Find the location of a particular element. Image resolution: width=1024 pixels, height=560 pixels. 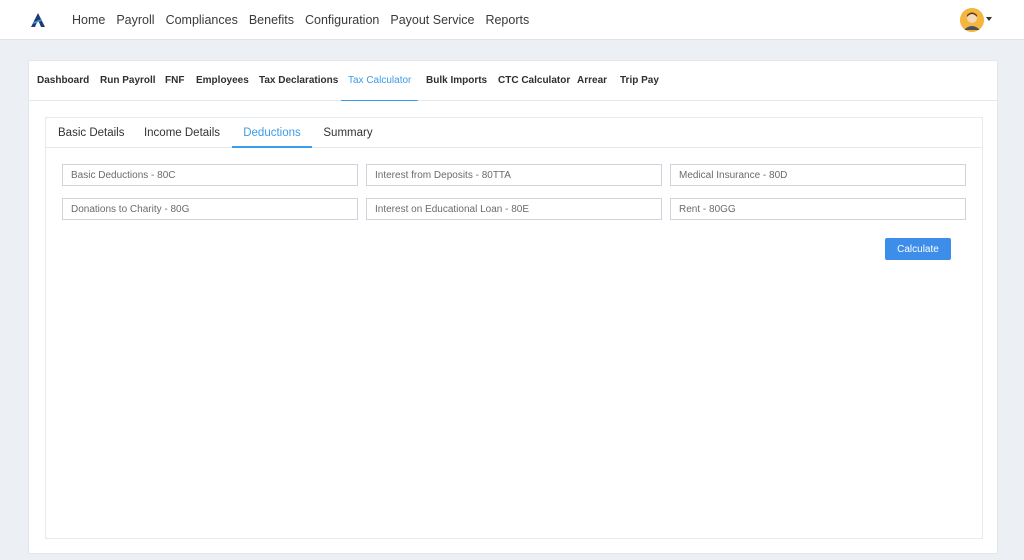

user-avatar is located at coordinates (972, 20).